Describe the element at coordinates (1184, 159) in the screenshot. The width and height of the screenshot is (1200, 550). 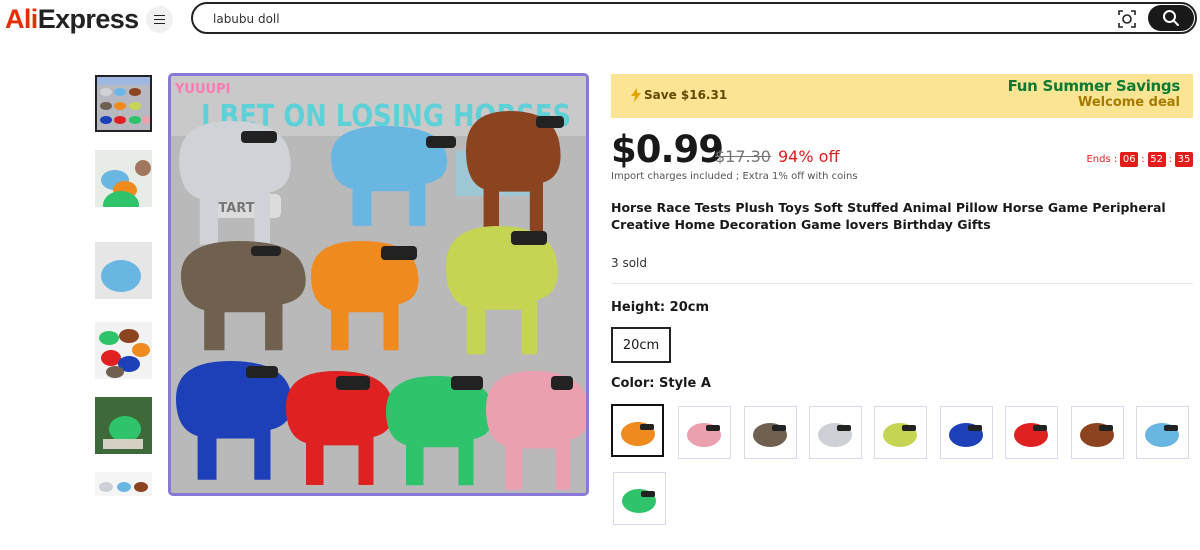
I see `countdown-seconds: 35` at that location.